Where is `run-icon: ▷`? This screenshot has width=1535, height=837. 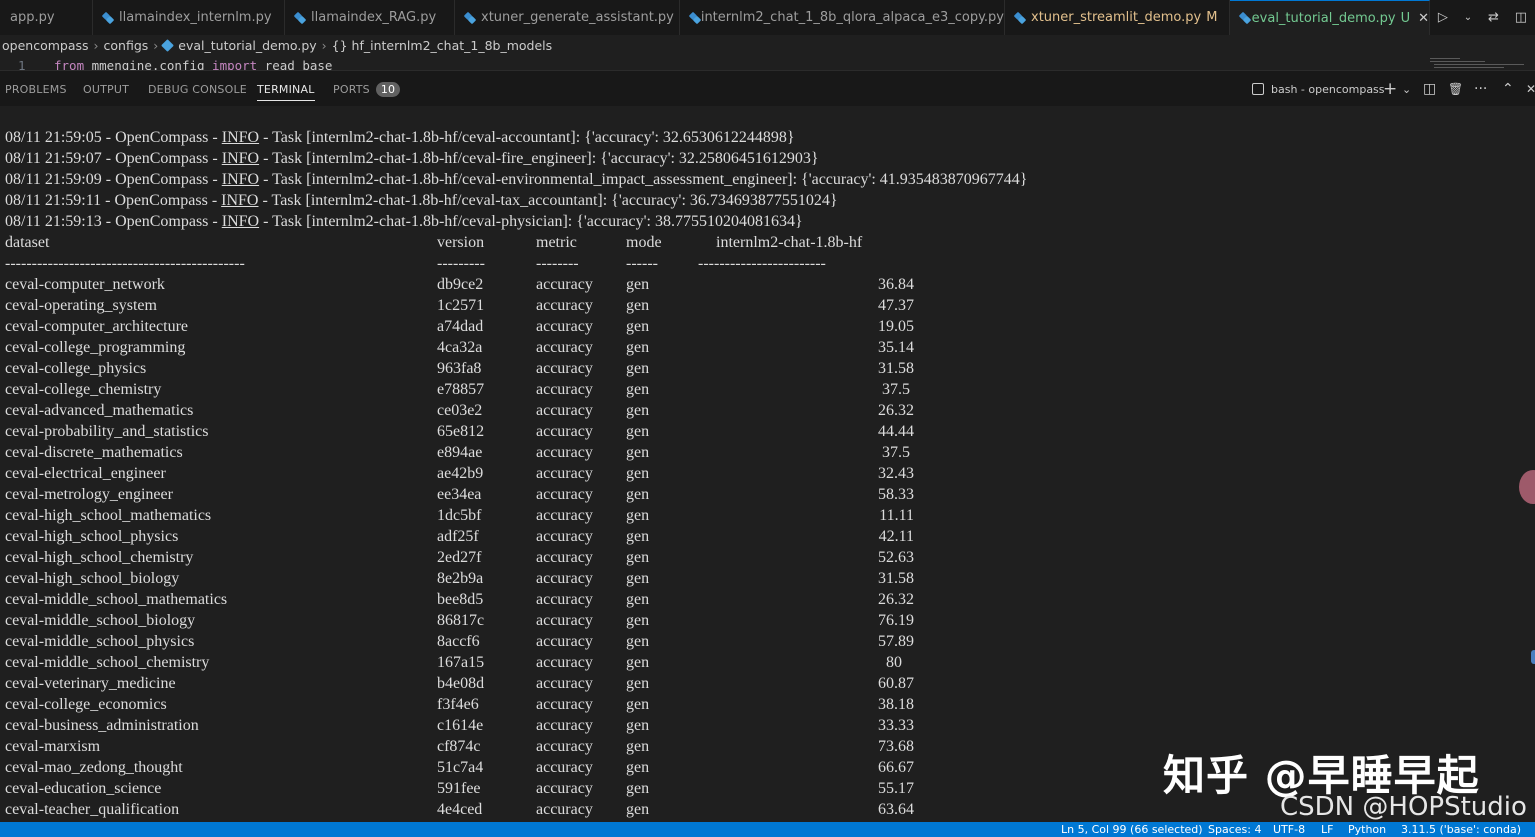 run-icon: ▷ is located at coordinates (1443, 17).